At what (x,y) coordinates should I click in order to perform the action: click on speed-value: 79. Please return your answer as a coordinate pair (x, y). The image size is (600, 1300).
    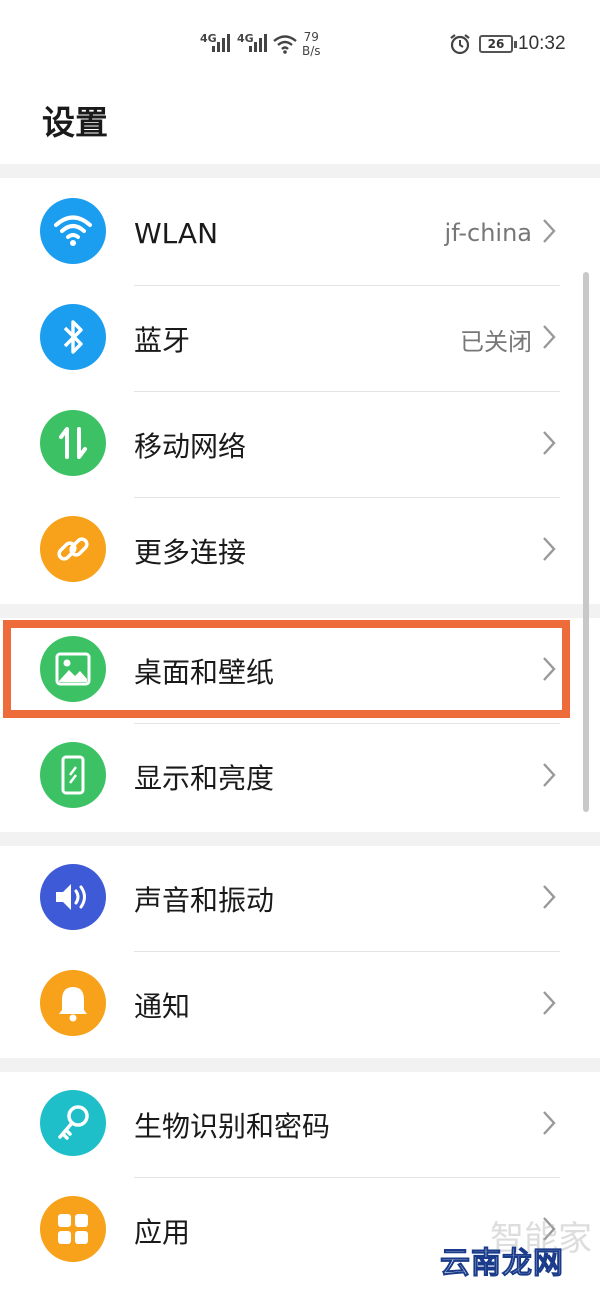
    Looking at the image, I should click on (311, 37).